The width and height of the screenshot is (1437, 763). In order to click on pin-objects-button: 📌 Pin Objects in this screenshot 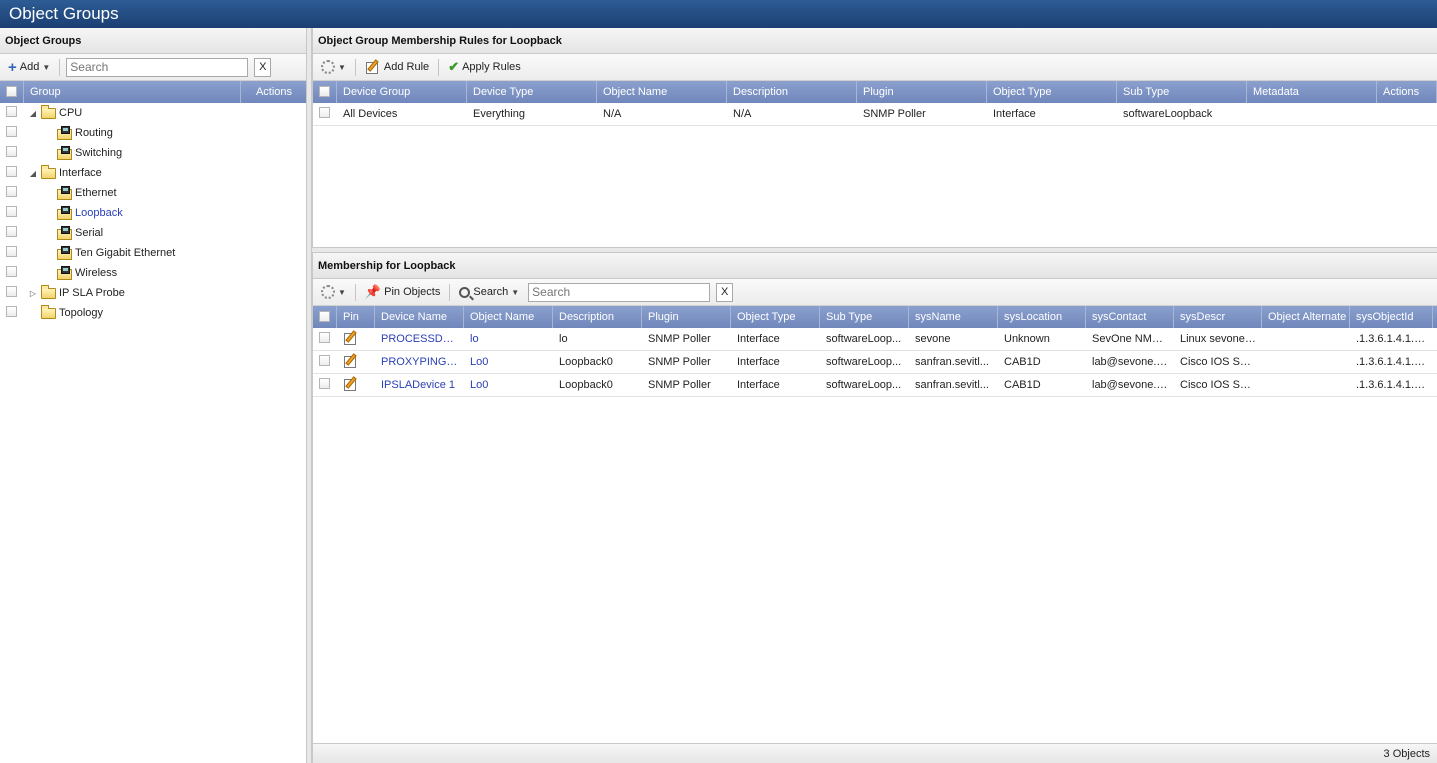, I will do `click(402, 292)`.